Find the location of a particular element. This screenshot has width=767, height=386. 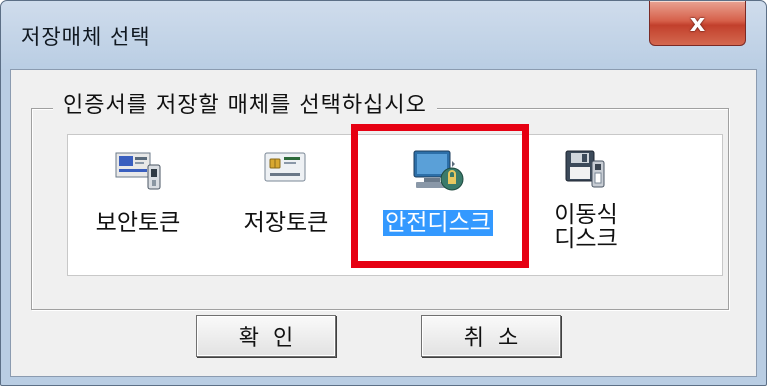

close-button: x is located at coordinates (697, 23).